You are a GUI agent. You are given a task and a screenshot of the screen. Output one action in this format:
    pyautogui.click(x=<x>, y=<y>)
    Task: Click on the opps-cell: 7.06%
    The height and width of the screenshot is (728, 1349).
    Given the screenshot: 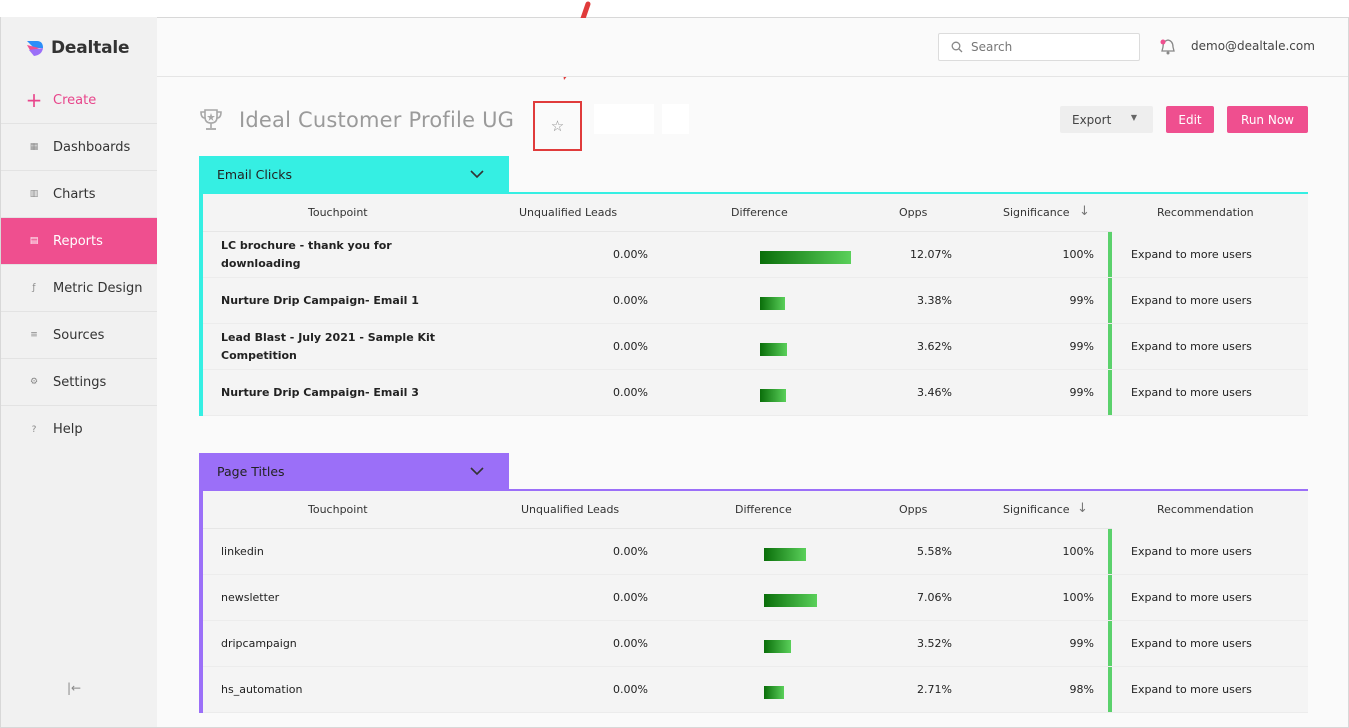 What is the action you would take?
    pyautogui.click(x=934, y=597)
    